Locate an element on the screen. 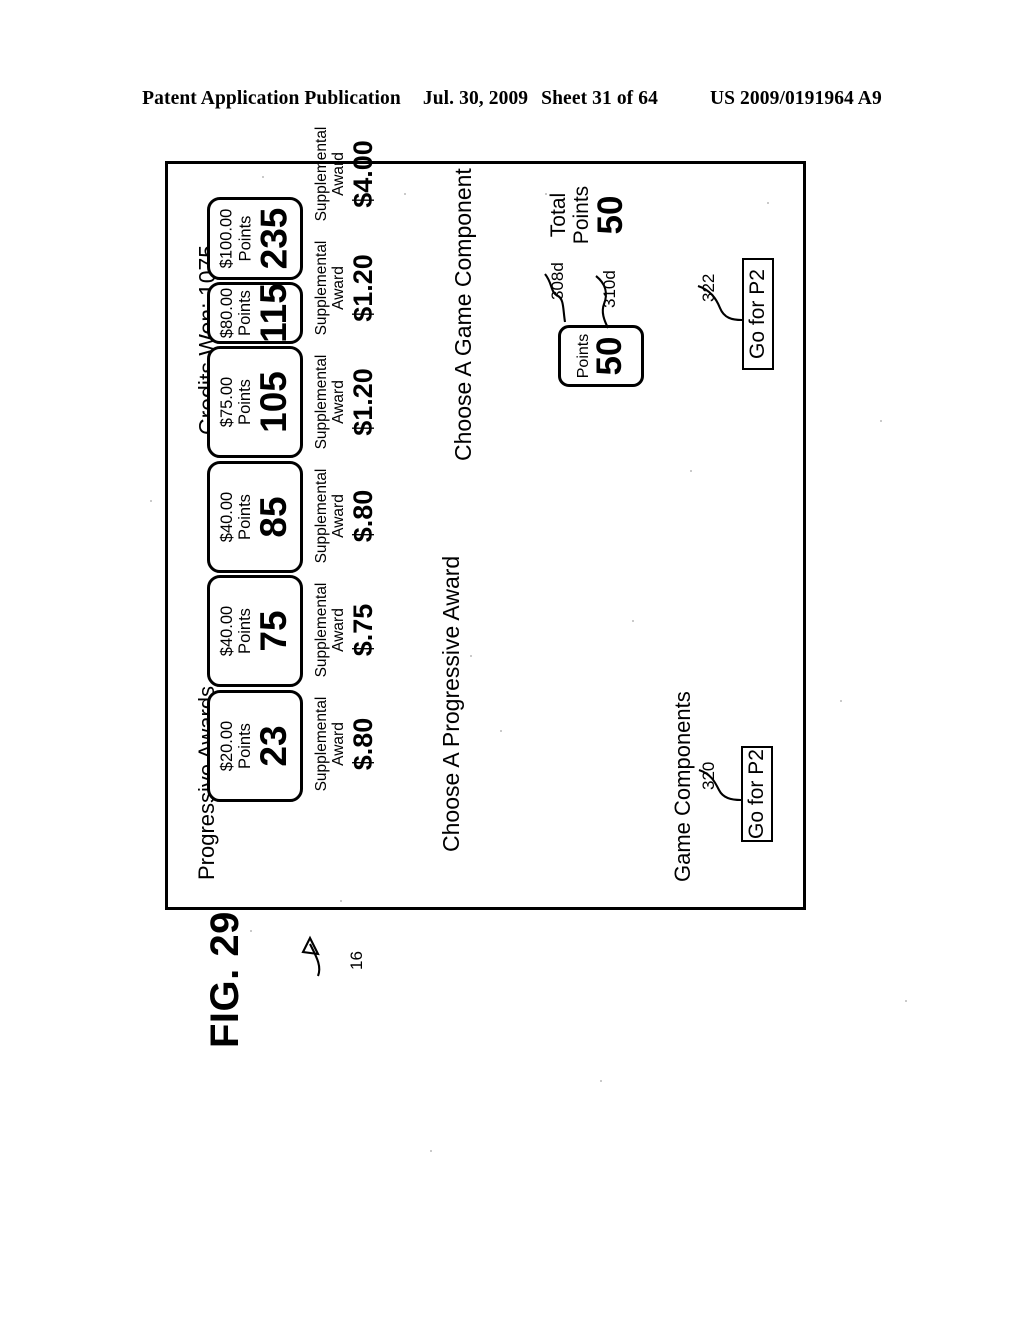 Image resolution: width=1024 pixels, height=1320 pixels. award-box: $75.00 Points 105 is located at coordinates (255, 402).